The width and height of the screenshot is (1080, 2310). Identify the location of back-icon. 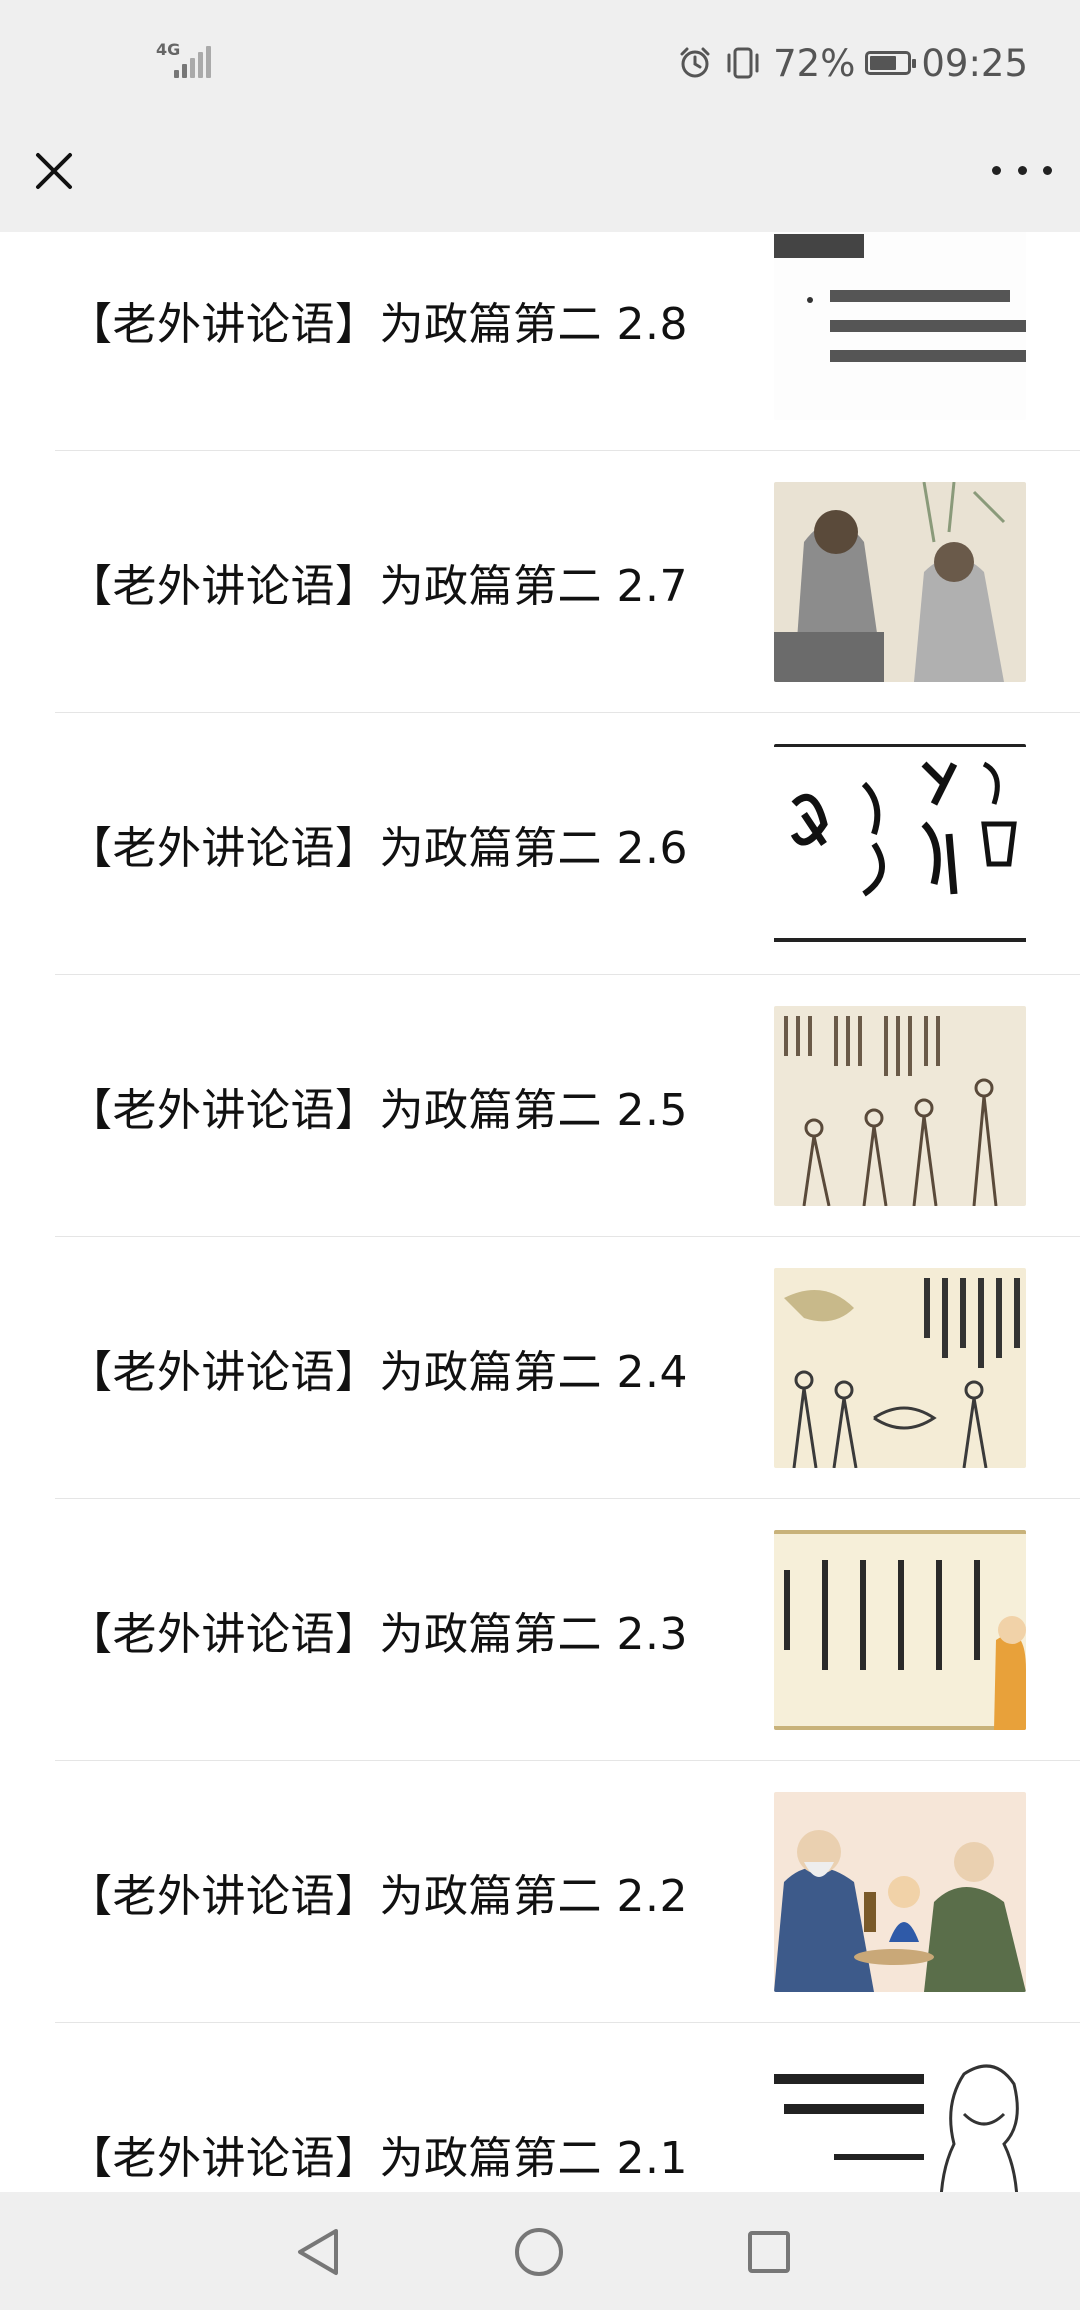
(318, 2252).